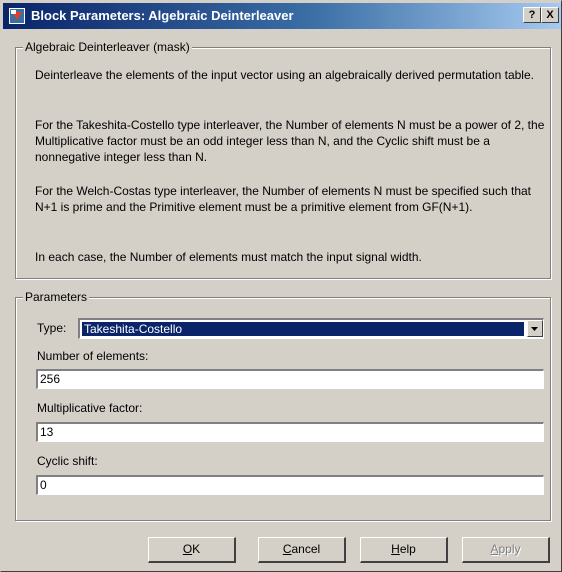 Image resolution: width=562 pixels, height=572 pixels. I want to click on type-selected-value: Takeshita-Costello, so click(303, 329).